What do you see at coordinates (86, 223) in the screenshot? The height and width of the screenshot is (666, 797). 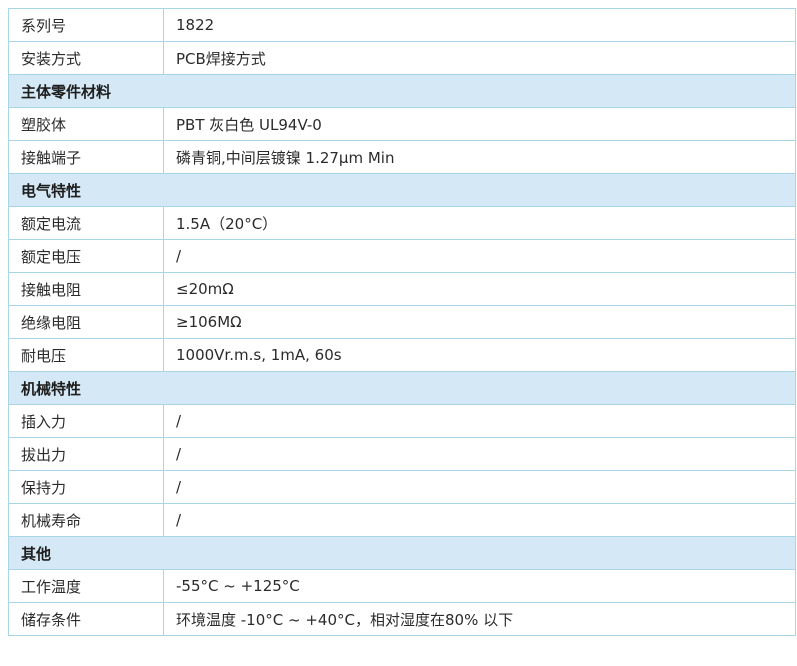 I see `row-label: 额定电流` at bounding box center [86, 223].